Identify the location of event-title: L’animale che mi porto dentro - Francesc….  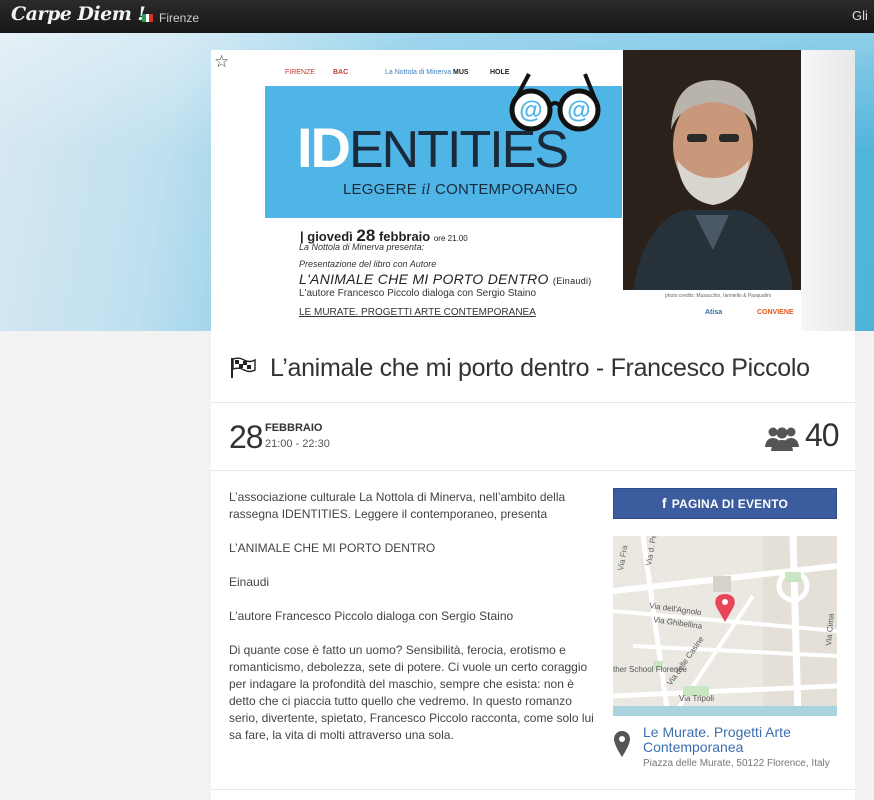
(540, 368).